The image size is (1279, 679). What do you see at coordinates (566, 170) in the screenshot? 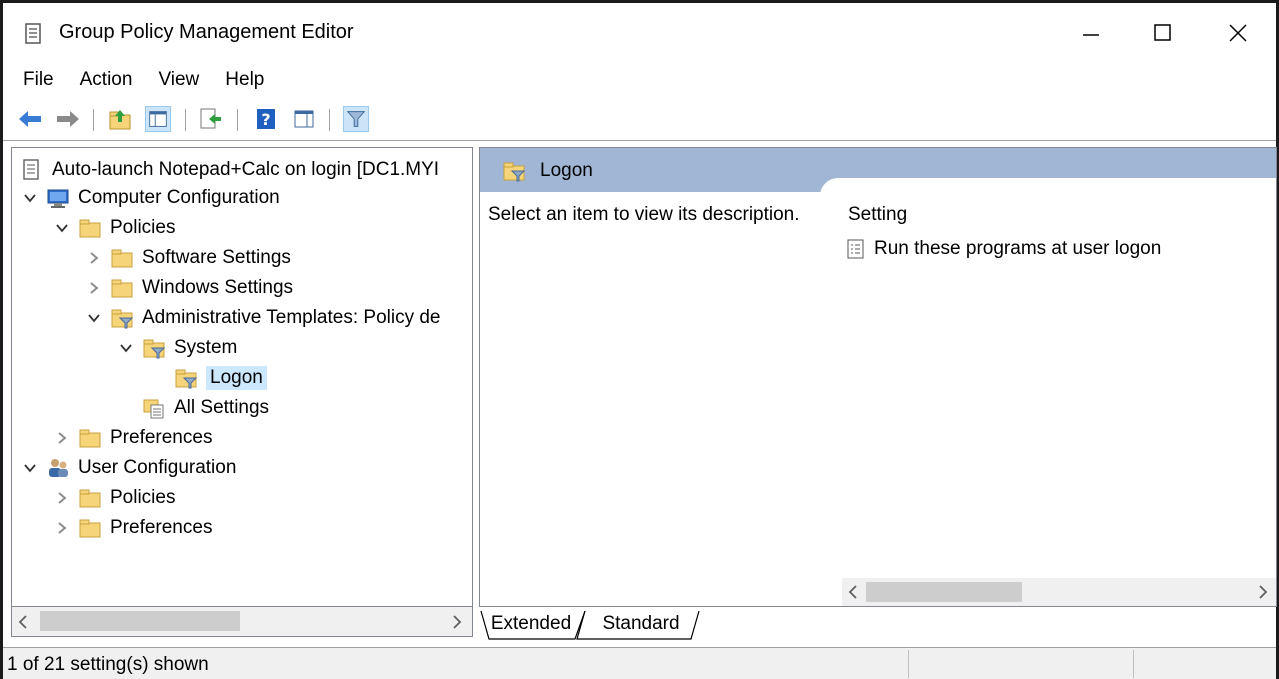
I see `details-title: Logon` at bounding box center [566, 170].